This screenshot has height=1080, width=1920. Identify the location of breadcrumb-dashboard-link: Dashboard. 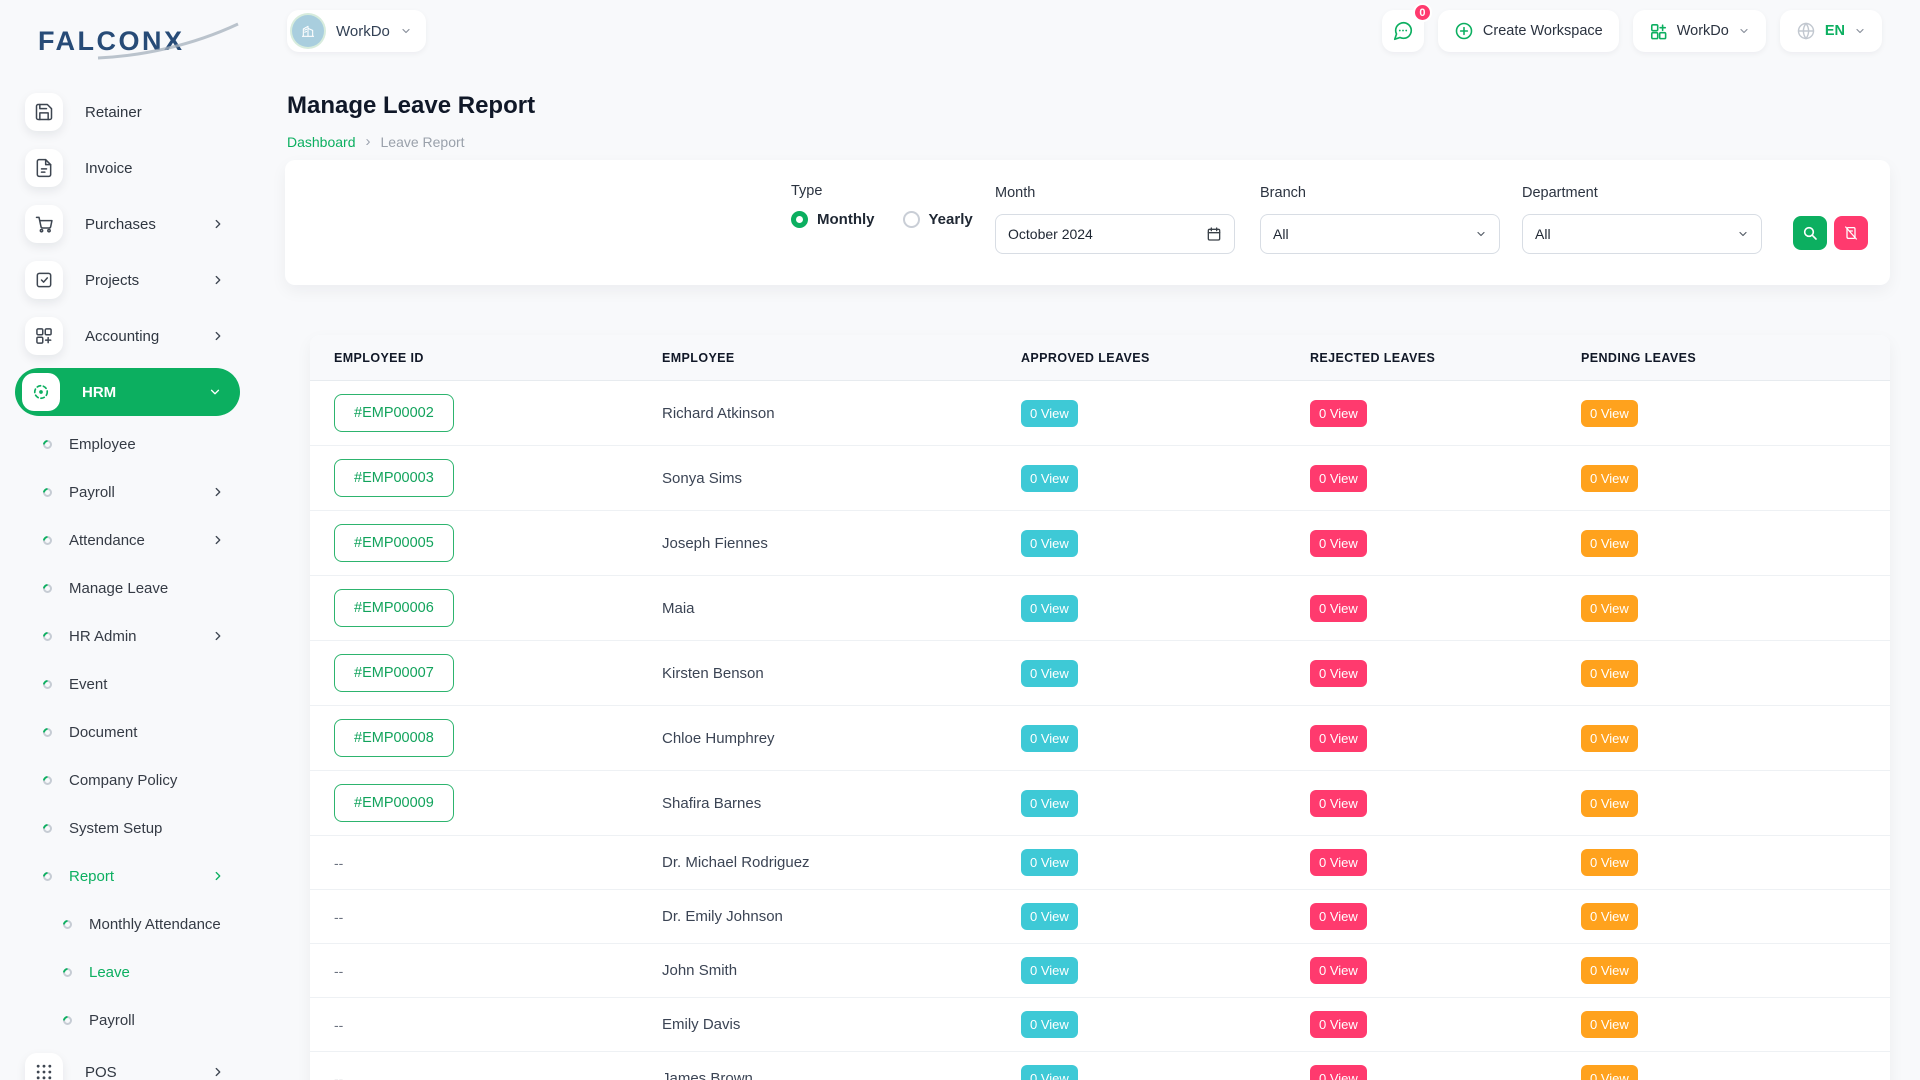
(321, 142).